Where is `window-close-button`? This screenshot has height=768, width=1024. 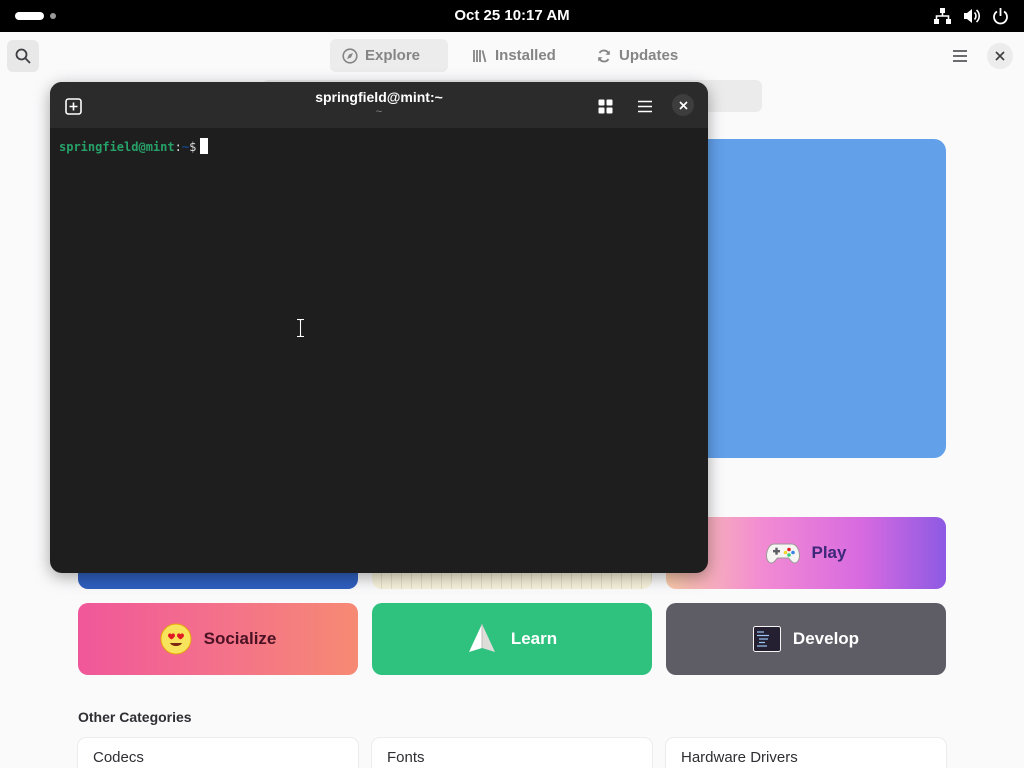
window-close-button is located at coordinates (1000, 56).